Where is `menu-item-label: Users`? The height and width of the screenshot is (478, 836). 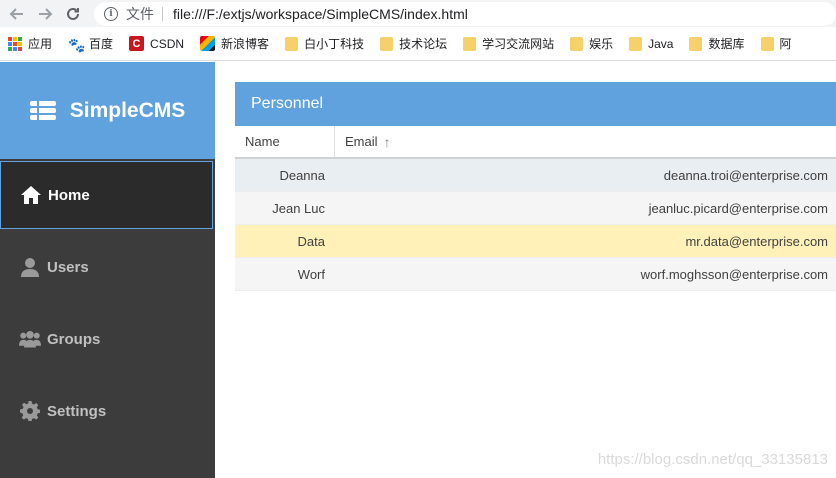 menu-item-label: Users is located at coordinates (68, 267).